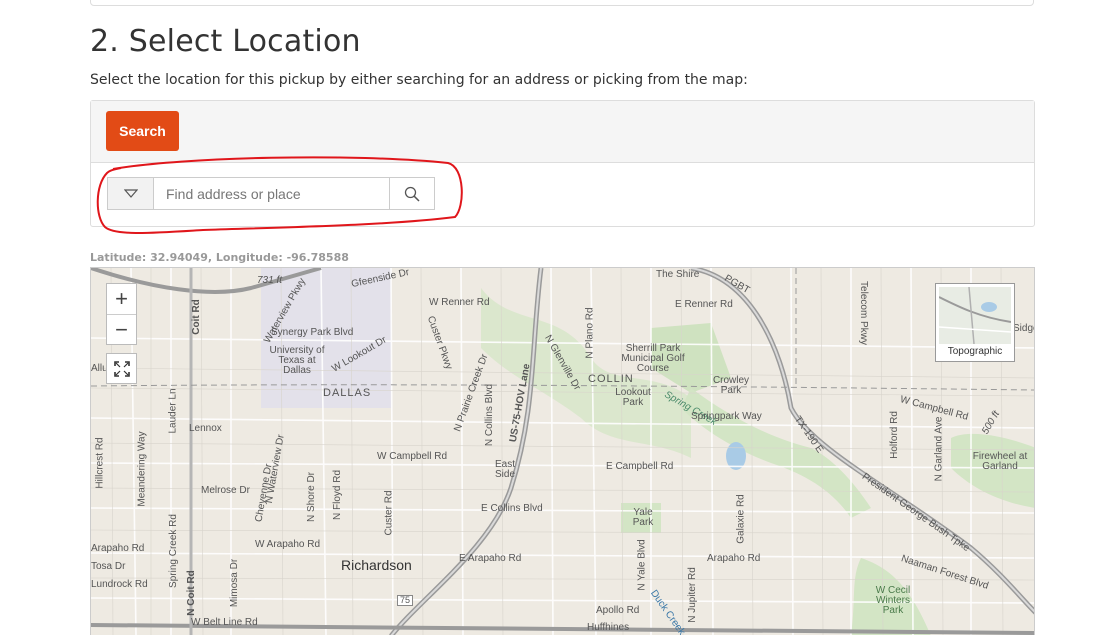 The height and width of the screenshot is (635, 1097). Describe the element at coordinates (741, 519) in the screenshot. I see `map-label: Galaxie Rd` at that location.